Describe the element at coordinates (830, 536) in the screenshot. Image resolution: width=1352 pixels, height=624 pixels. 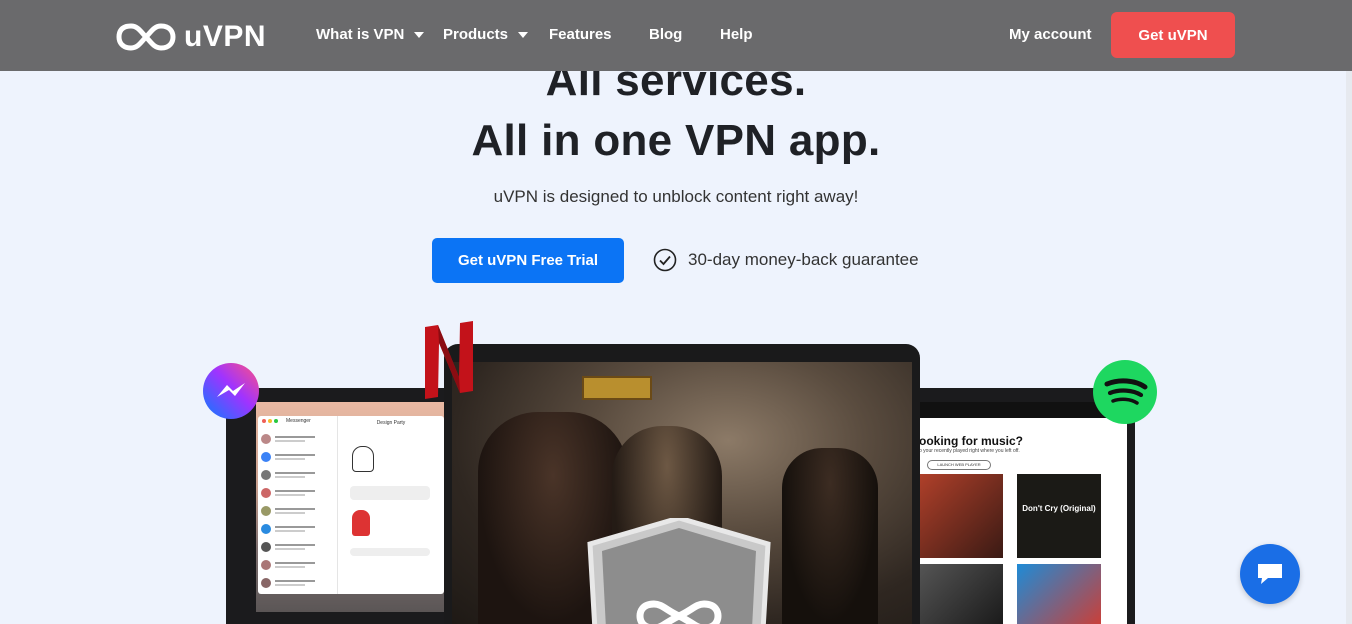
I see `scene-figure` at that location.